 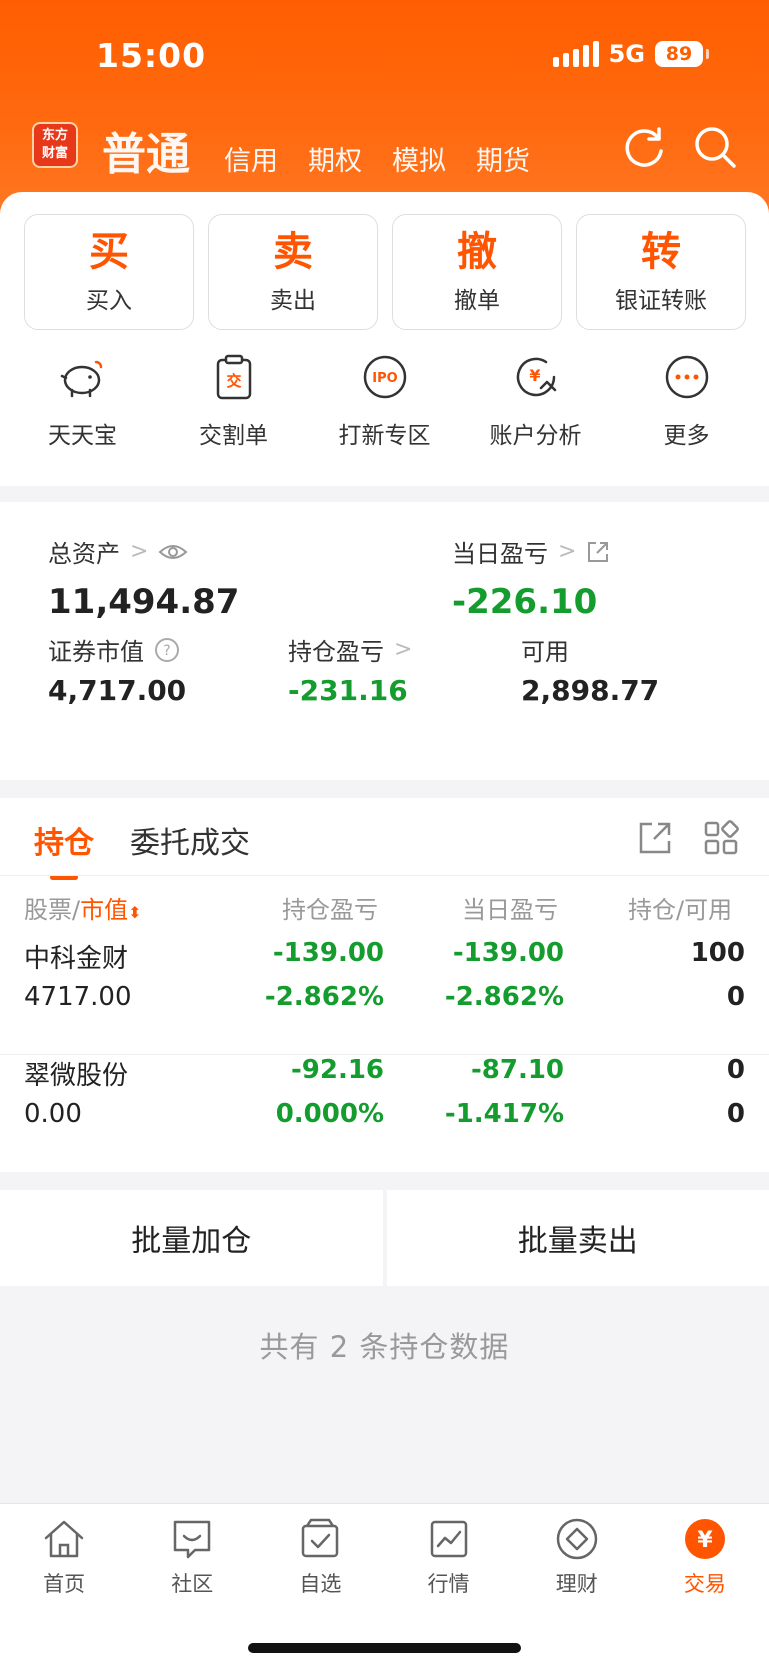 What do you see at coordinates (117, 690) in the screenshot?
I see `market-value: 4,717.00` at bounding box center [117, 690].